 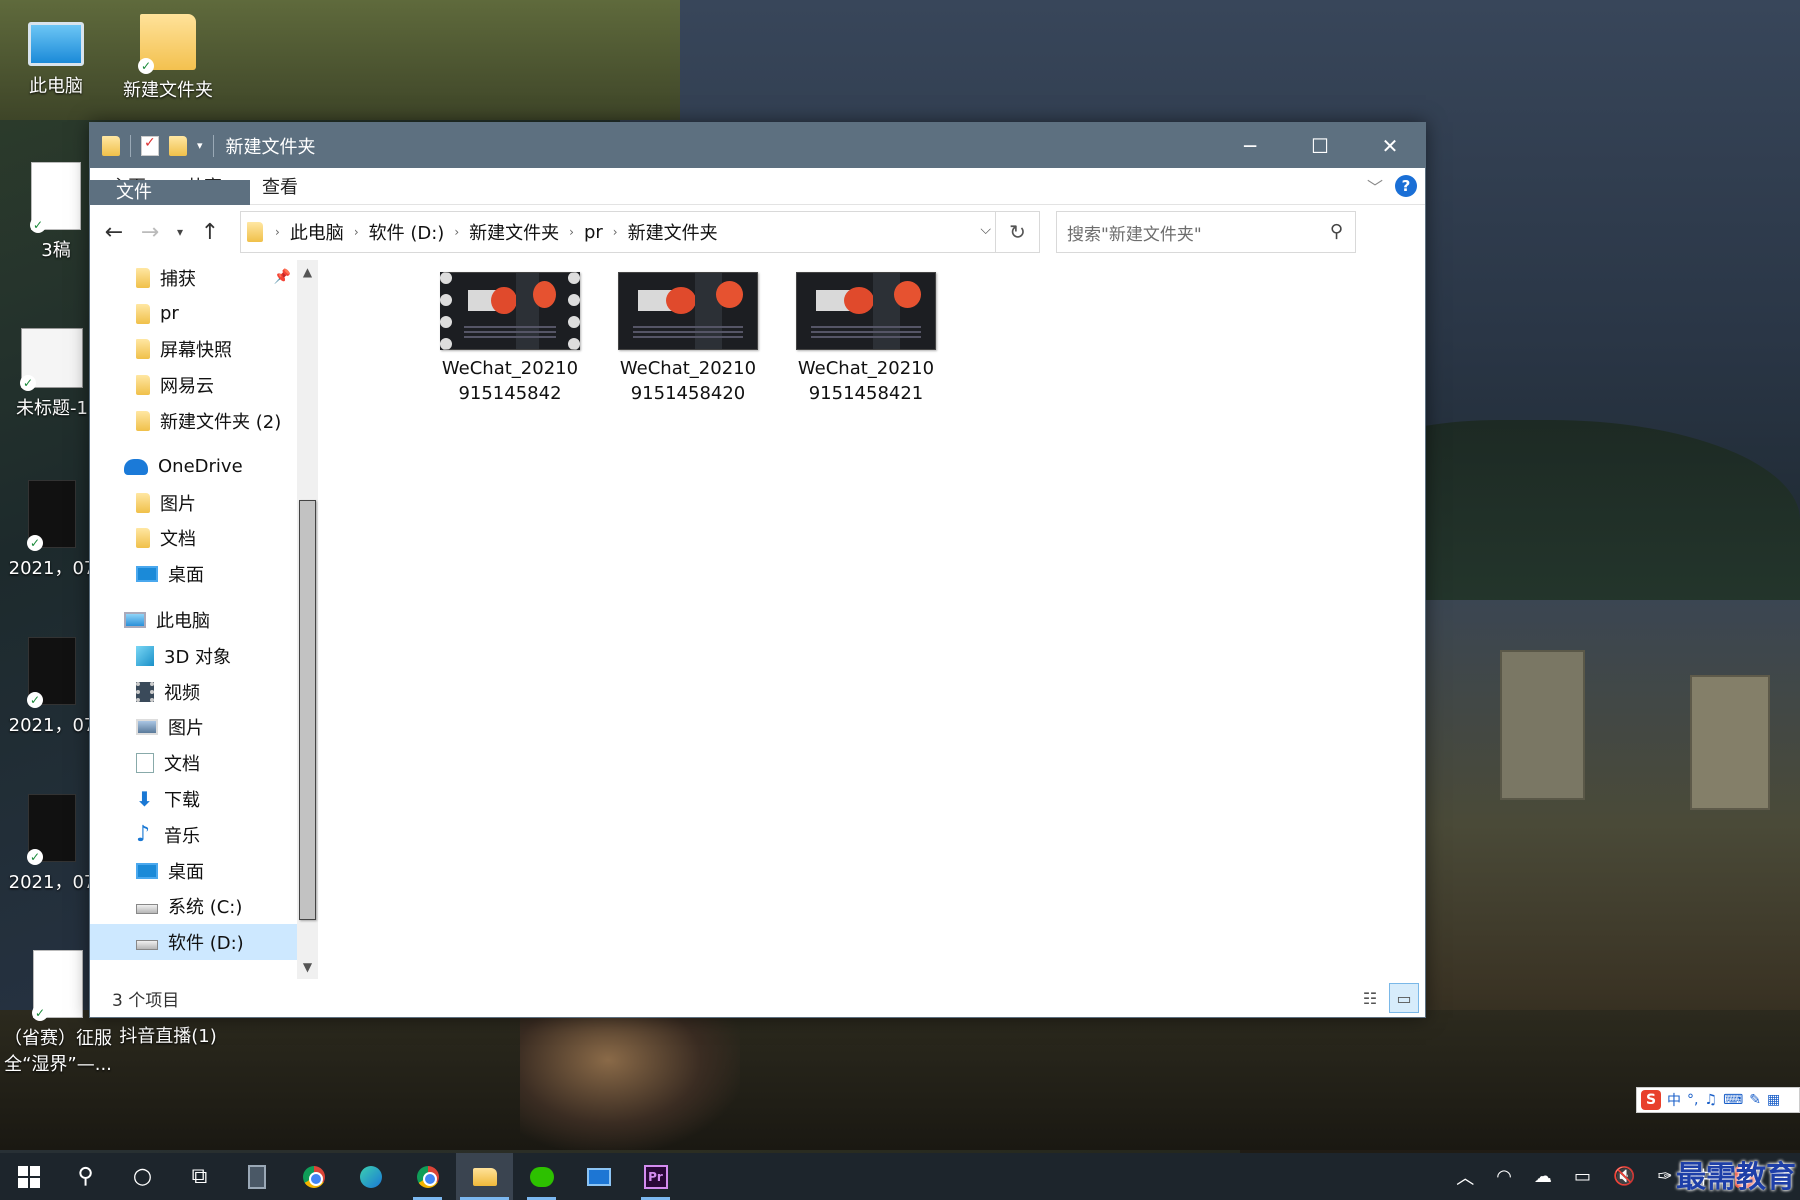 What do you see at coordinates (193, 421) in the screenshot?
I see `nav-item-quick: 新建文件夹 (2)` at bounding box center [193, 421].